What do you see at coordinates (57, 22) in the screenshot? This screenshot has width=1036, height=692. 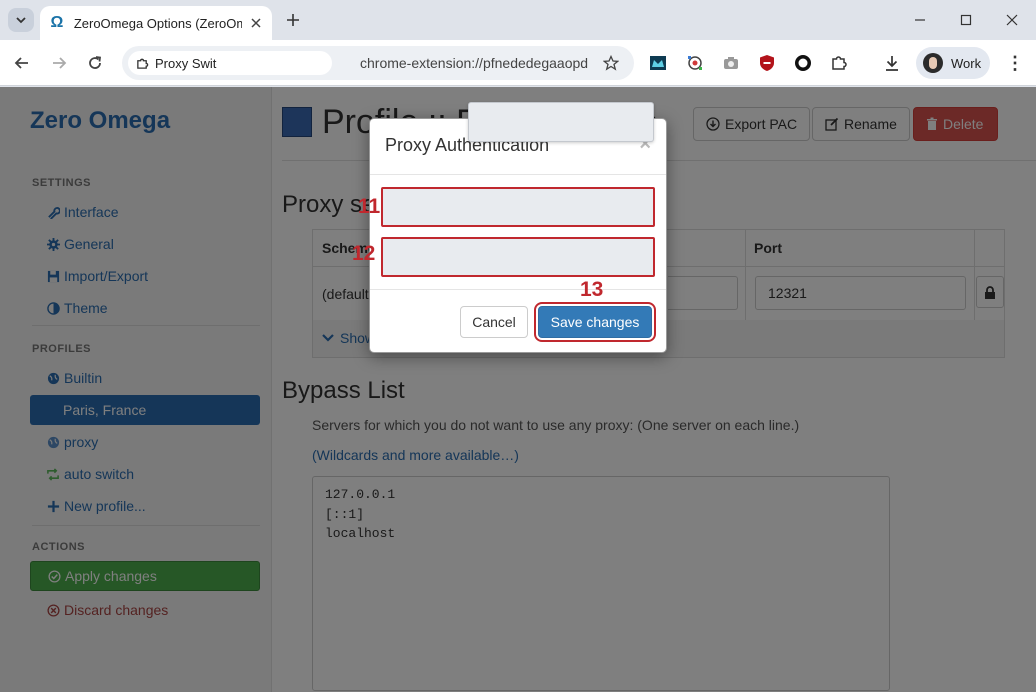 I see `omega-icon: Ω` at bounding box center [57, 22].